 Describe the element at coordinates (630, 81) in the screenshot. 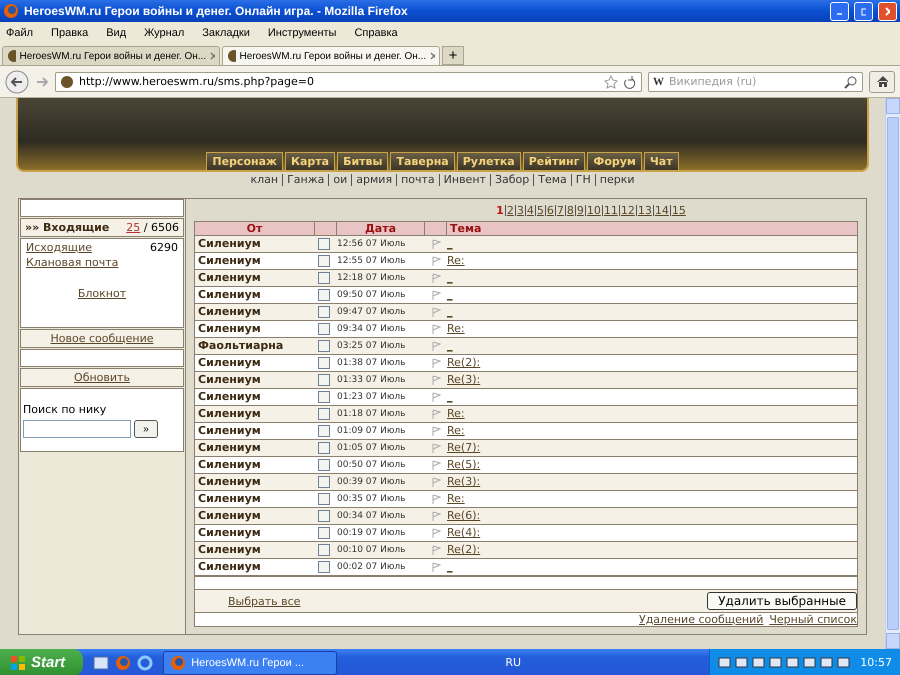

I see `reload-icon` at that location.